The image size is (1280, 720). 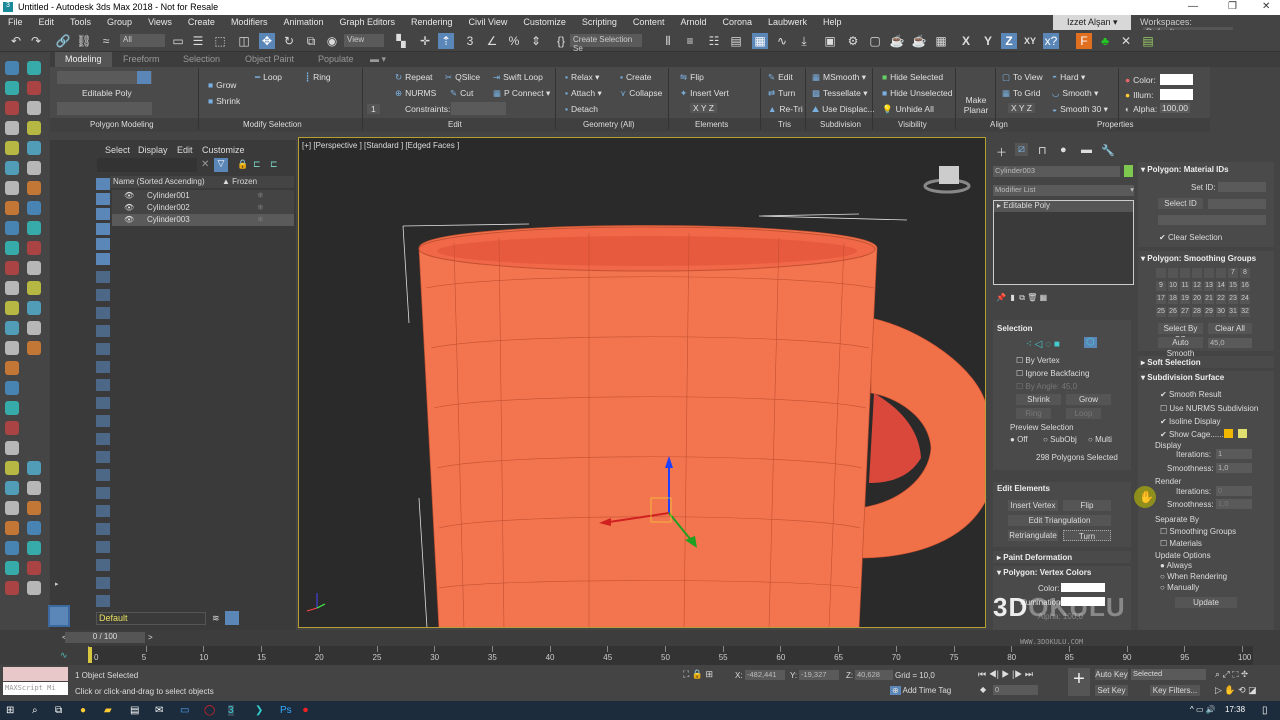 I want to click on column-header-name: Name (Sorted Ascending), so click(x=159, y=181).